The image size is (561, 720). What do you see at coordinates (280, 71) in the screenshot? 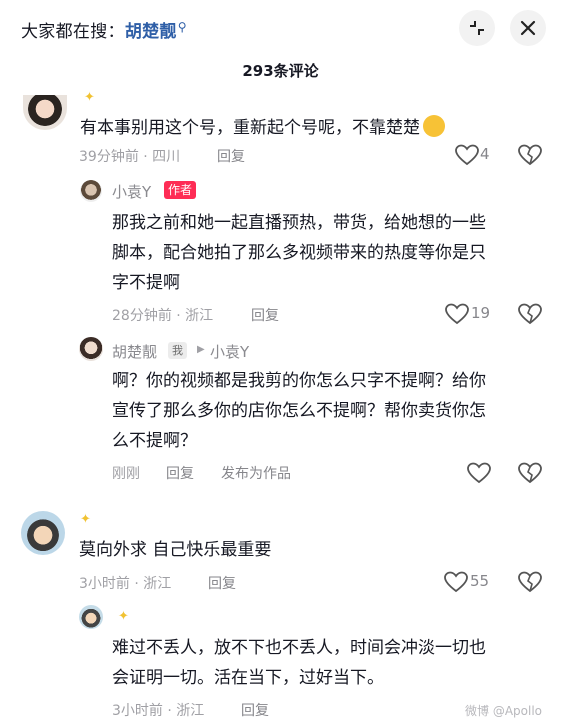
I see `comment-count-title: 293条评论` at bounding box center [280, 71].